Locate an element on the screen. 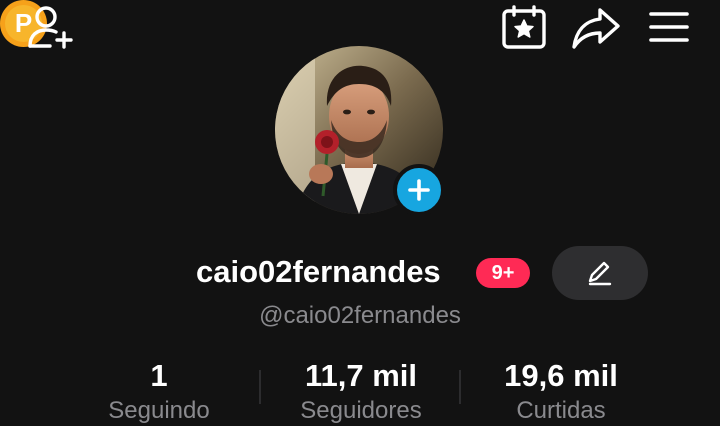 This screenshot has width=720, height=426. stat-following: 1 Seguindo is located at coordinates (159, 392).